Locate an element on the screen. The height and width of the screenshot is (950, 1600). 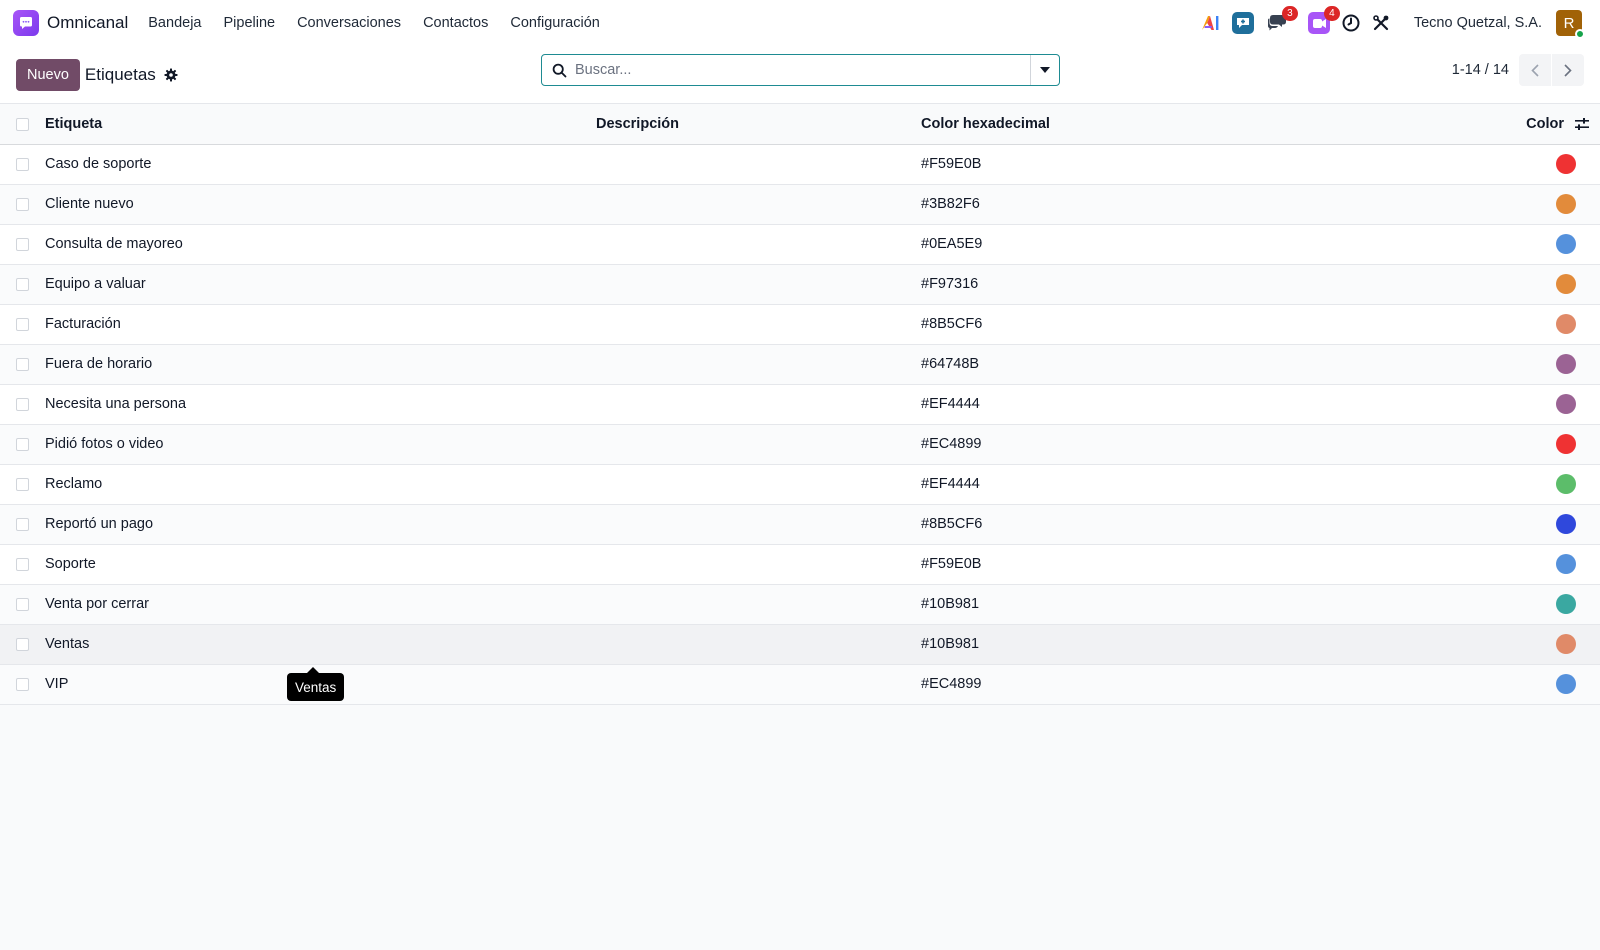
table-row: Necesita una persona #EF4444 is located at coordinates (800, 404).